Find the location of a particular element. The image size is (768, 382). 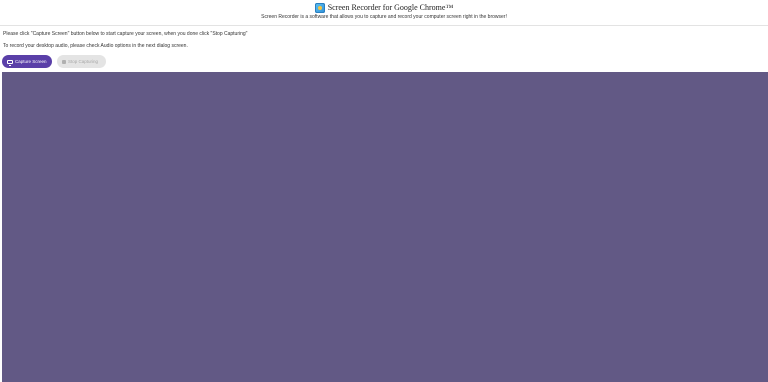

stop-icon is located at coordinates (64, 61).